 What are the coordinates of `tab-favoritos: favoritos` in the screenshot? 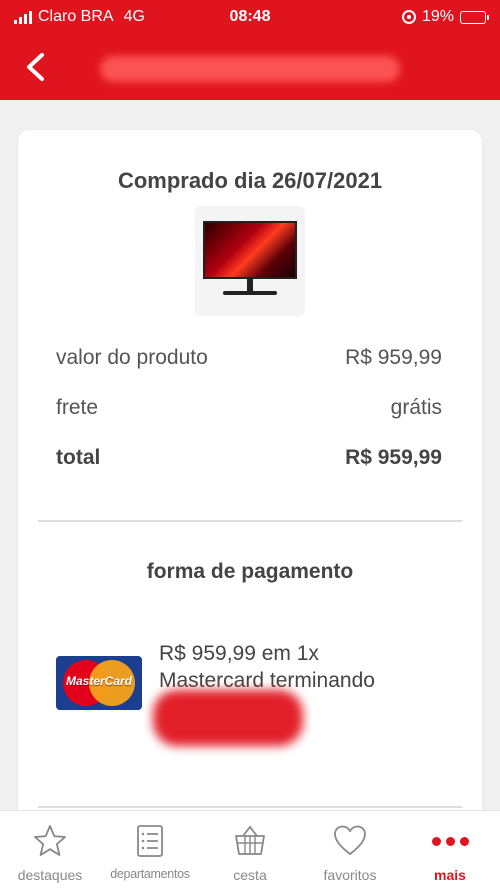 It's located at (350, 849).